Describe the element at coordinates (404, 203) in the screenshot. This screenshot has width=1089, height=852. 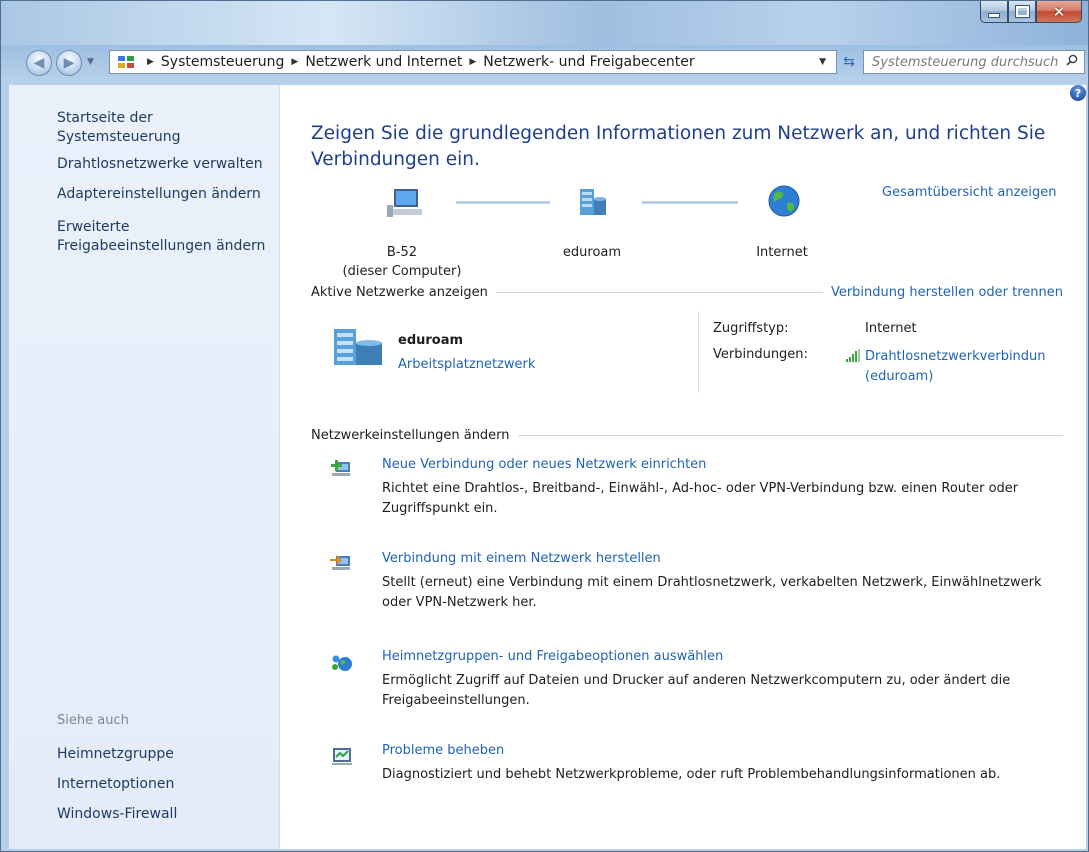
I see `computer-icon` at that location.